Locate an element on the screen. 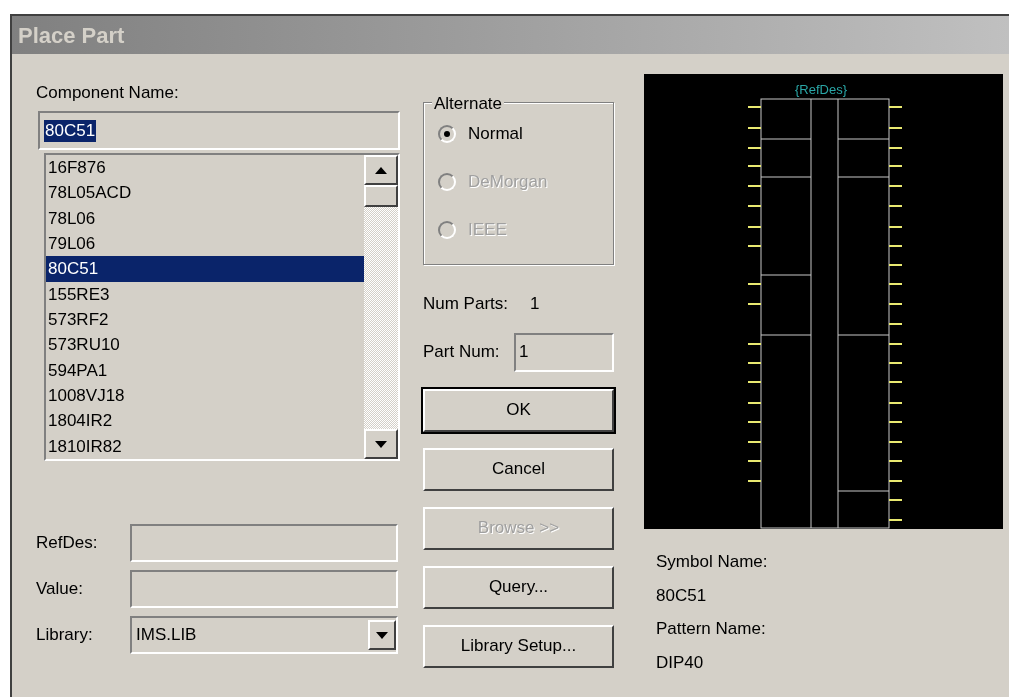 This screenshot has height=697, width=1009. list-item: 79L06 is located at coordinates (205, 244).